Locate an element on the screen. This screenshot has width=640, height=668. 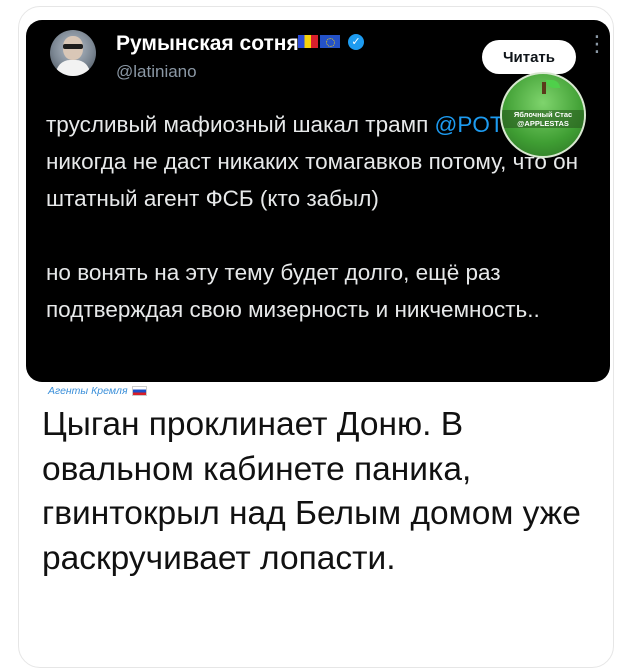
apple-stem-icon is located at coordinates (544, 88).